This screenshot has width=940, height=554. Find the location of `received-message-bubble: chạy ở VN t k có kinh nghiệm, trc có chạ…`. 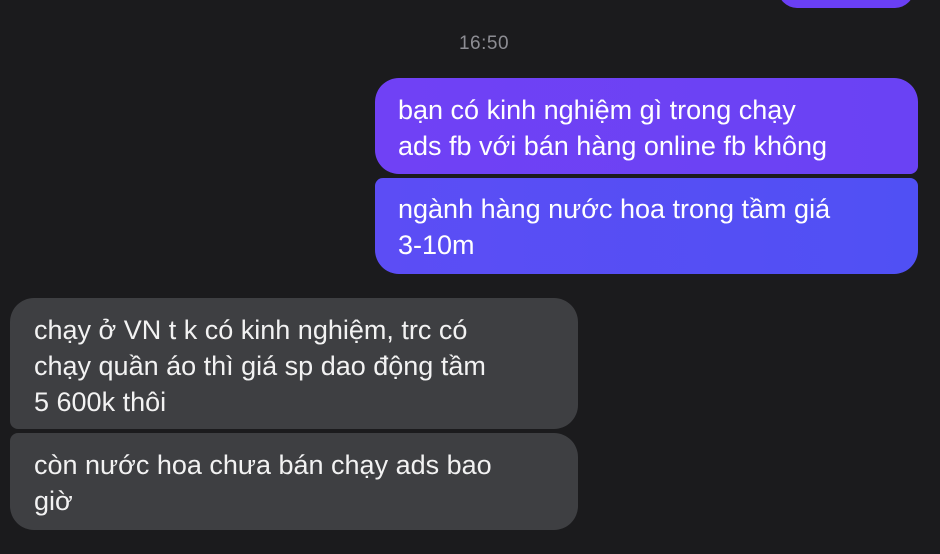

received-message-bubble: chạy ở VN t k có kinh nghiệm, trc có chạ… is located at coordinates (294, 363).